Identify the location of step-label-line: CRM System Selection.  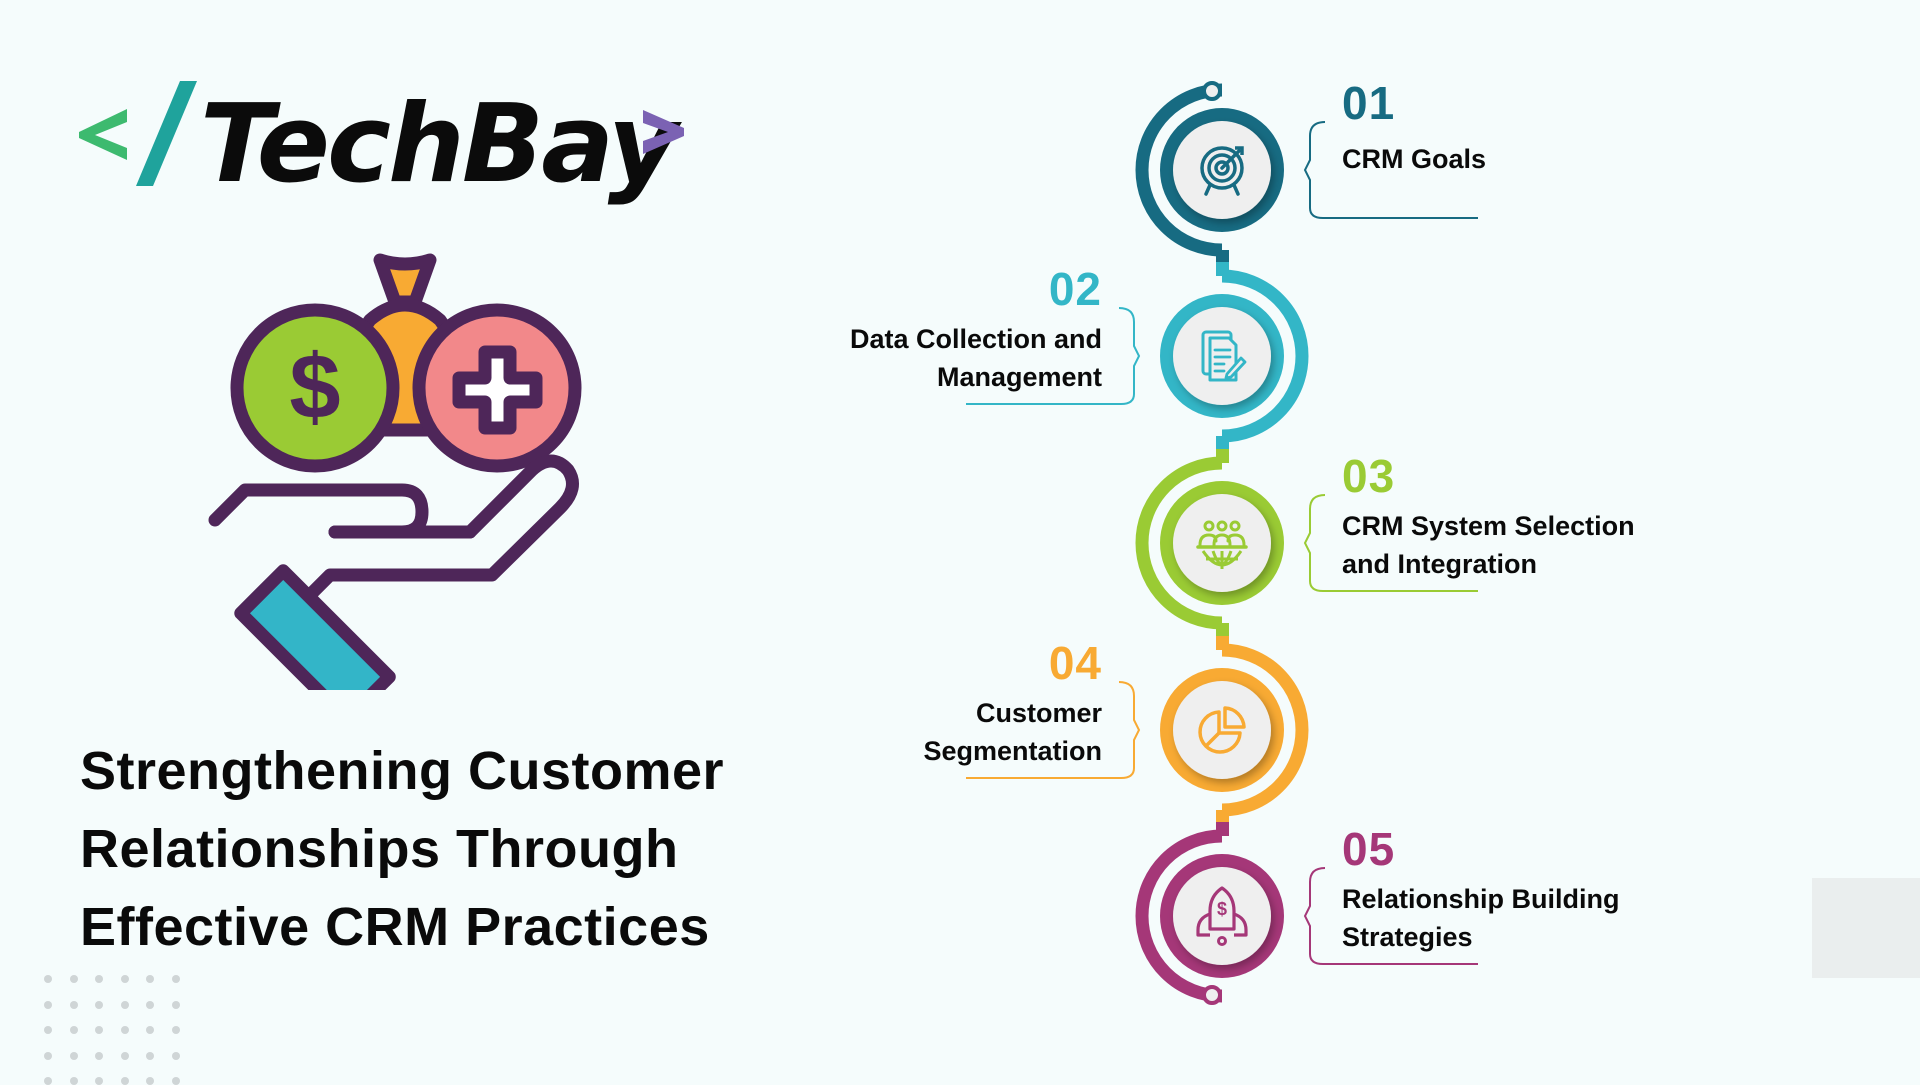
(1488, 526).